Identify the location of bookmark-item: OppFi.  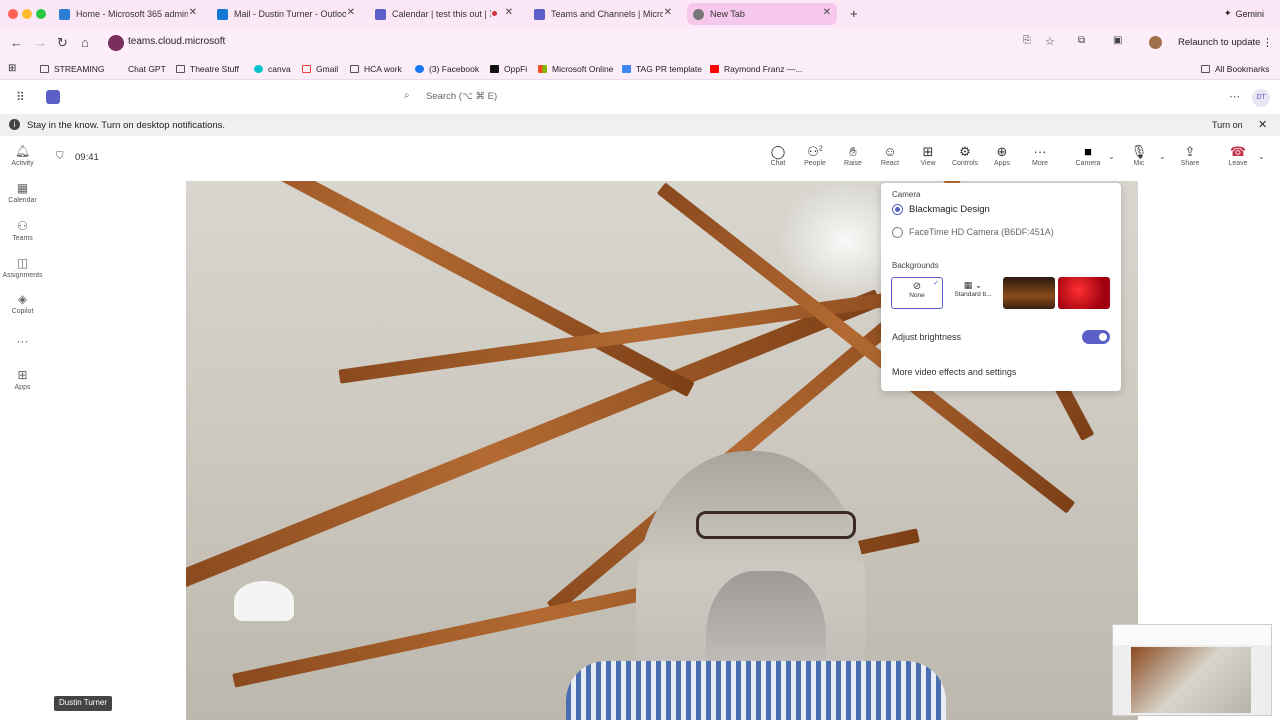
(508, 69).